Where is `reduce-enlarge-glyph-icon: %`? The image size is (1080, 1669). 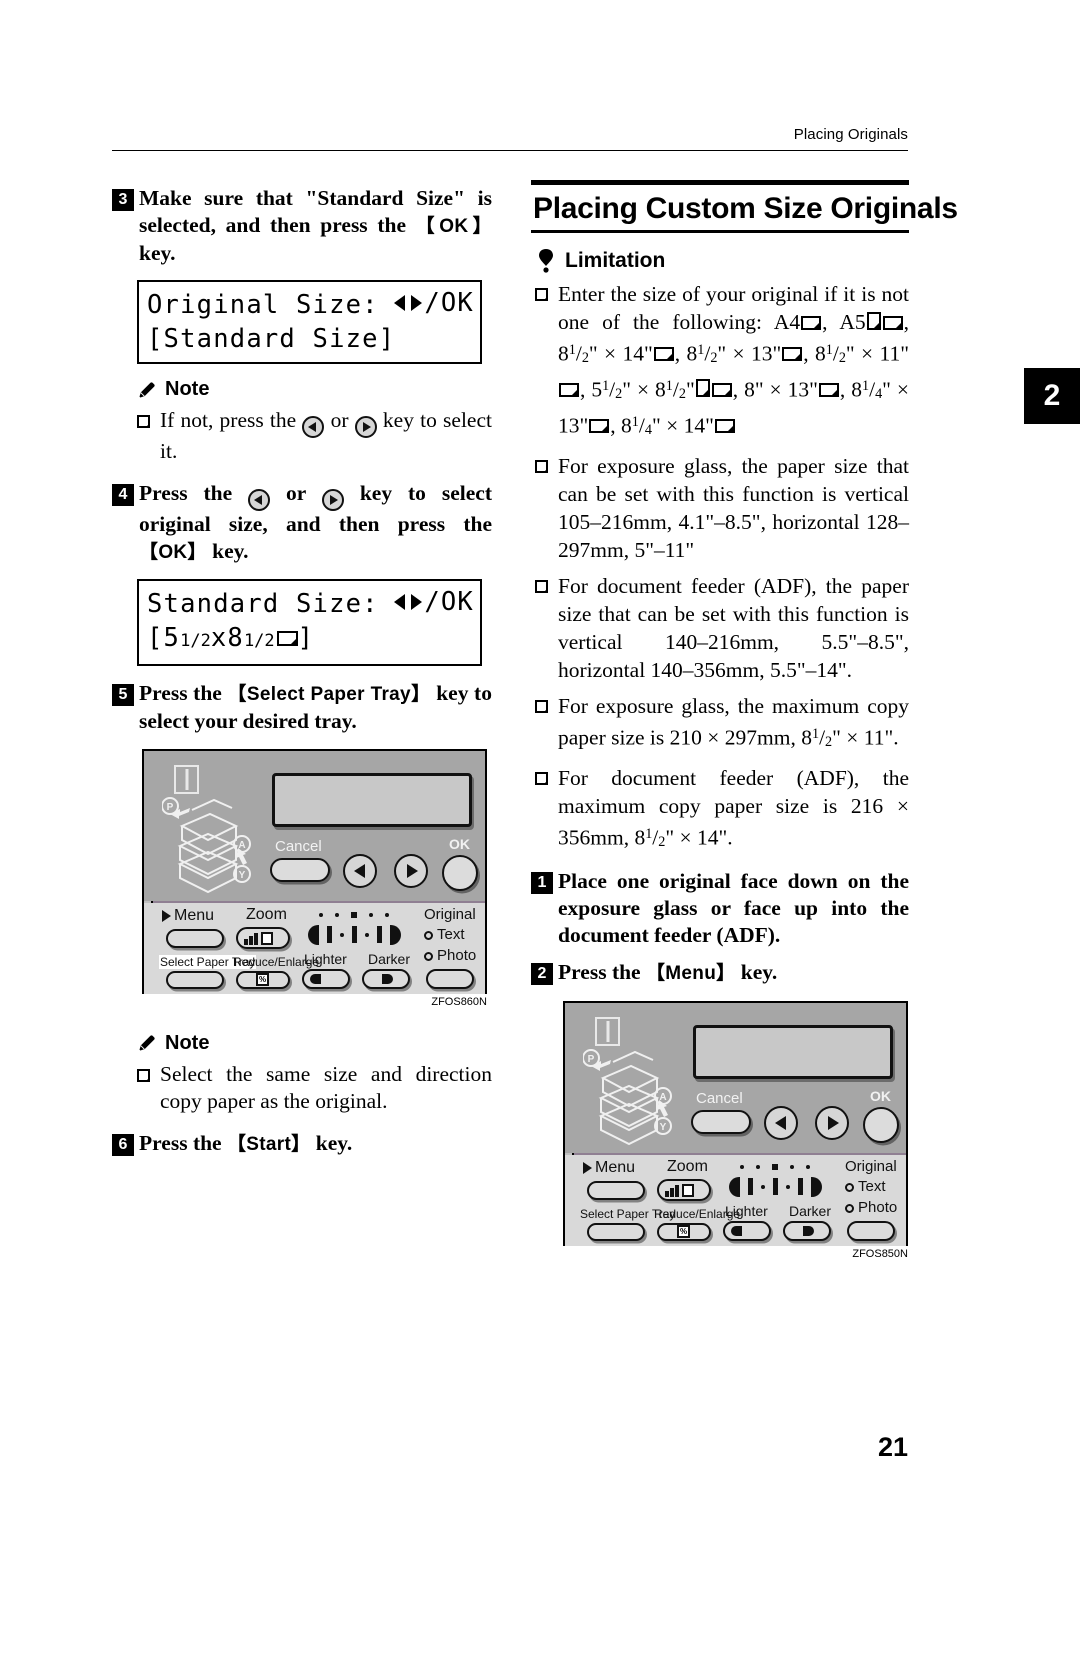
reduce-enlarge-glyph-icon: % is located at coordinates (262, 979).